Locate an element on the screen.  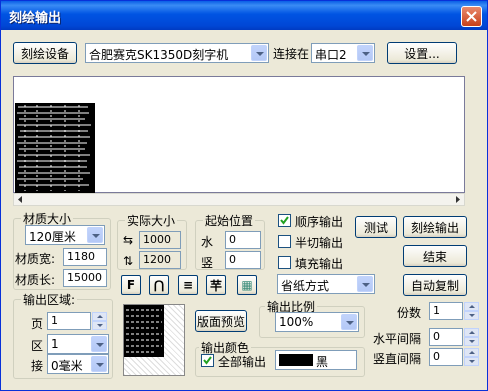
zone-select-value: 1 is located at coordinates (55, 344).